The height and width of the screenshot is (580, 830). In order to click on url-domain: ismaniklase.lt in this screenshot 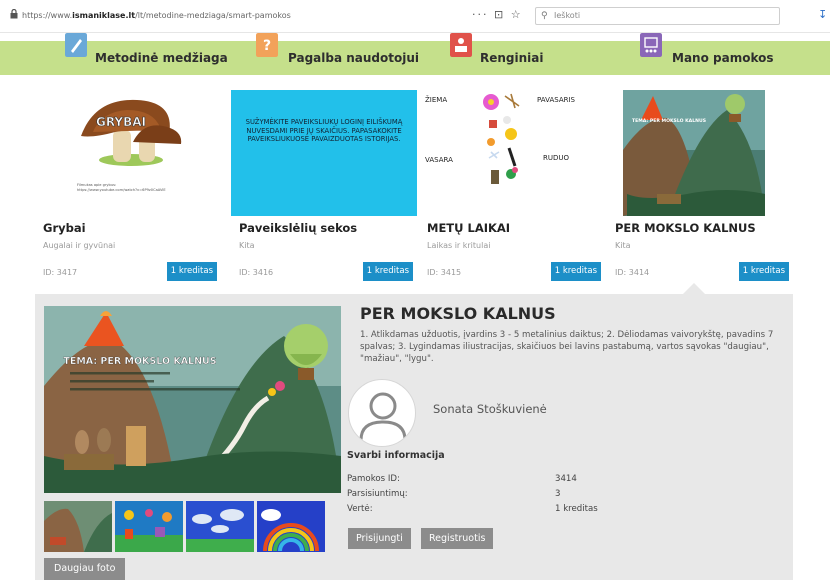, I will do `click(104, 15)`.